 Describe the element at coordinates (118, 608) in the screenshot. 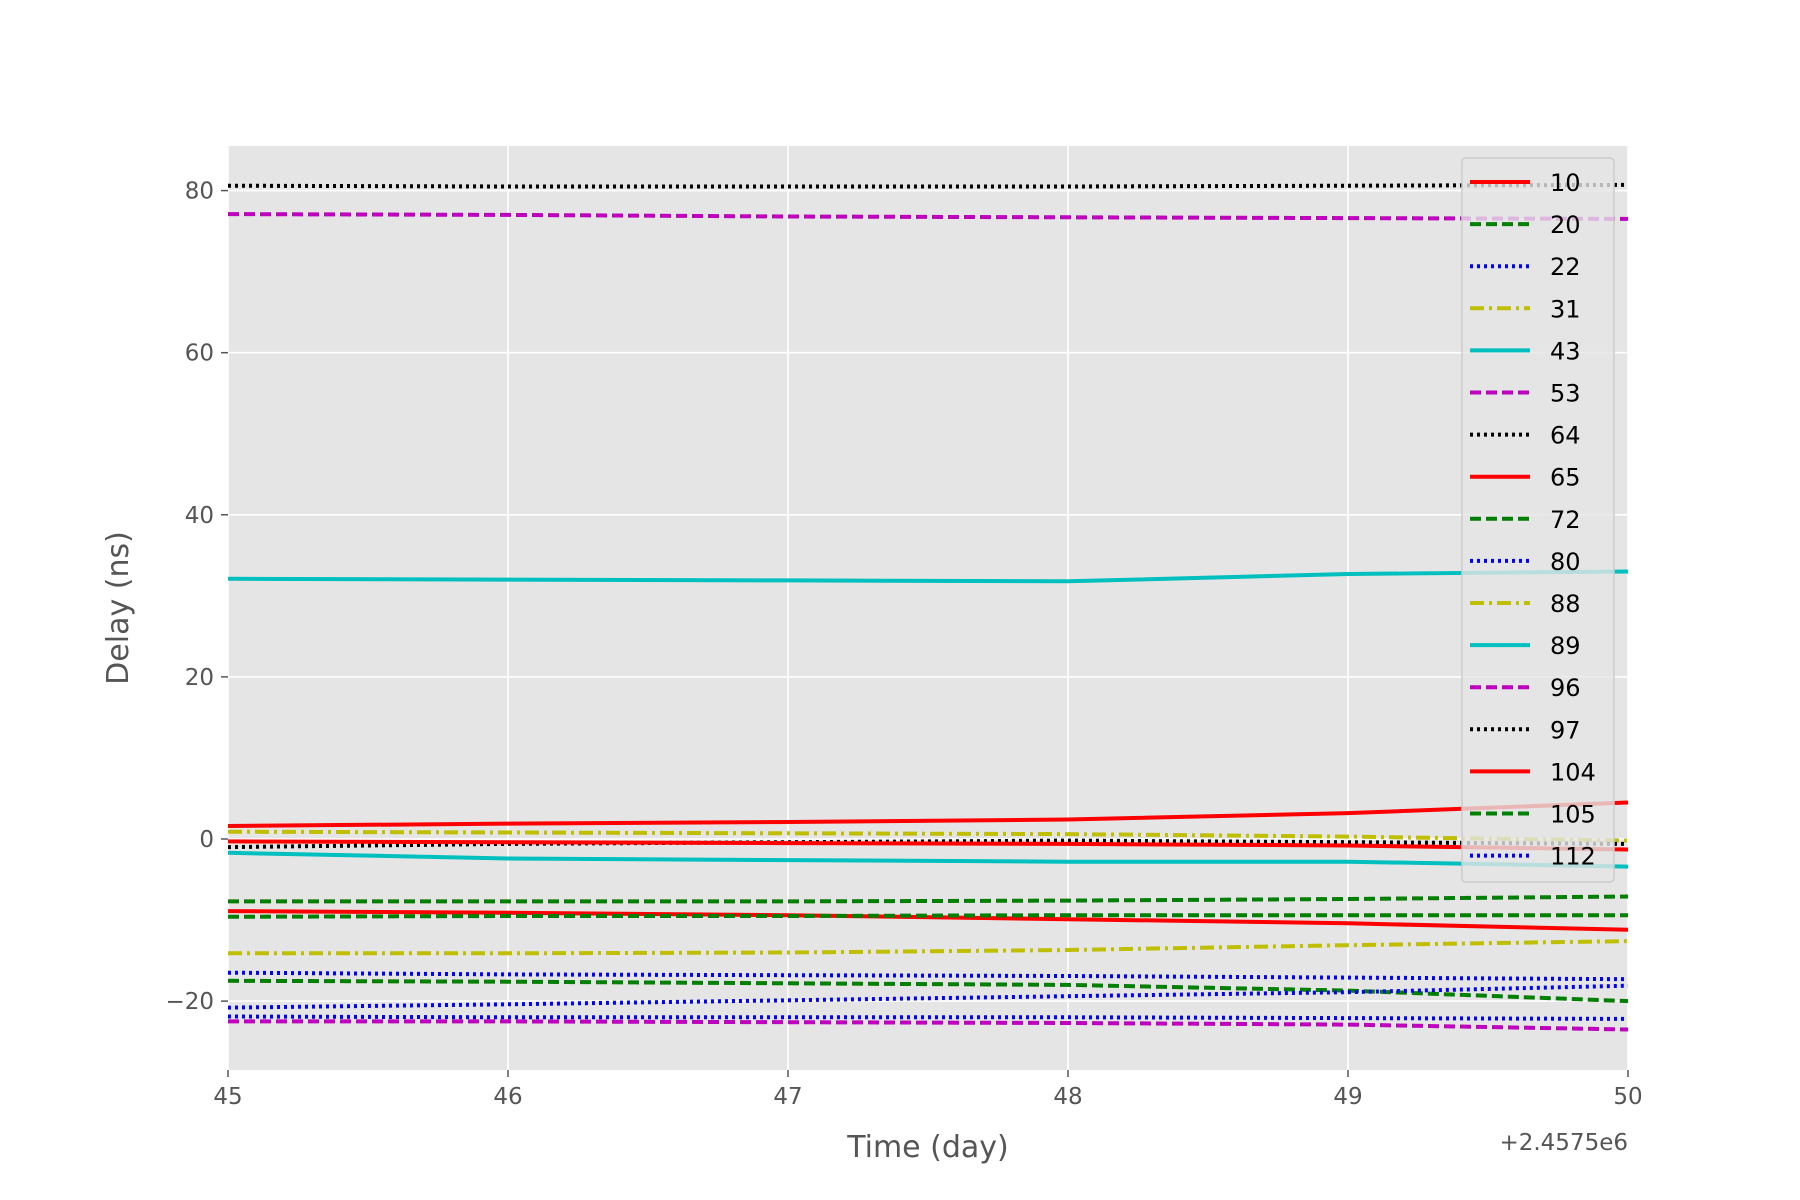

I see `y-axis-title: Delay (ns)` at that location.